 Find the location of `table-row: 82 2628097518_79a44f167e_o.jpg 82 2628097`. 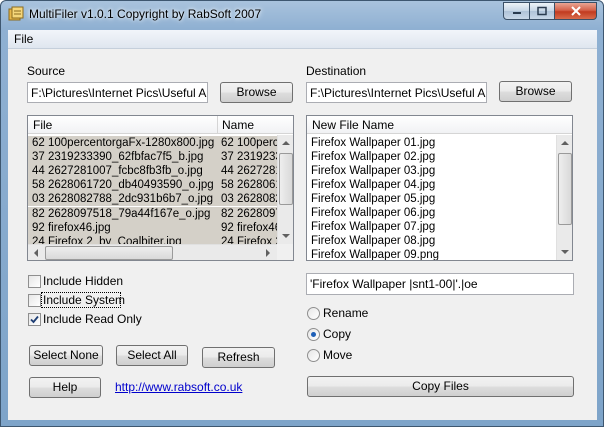

table-row: 82 2628097518_79a44f167e_o.jpg 82 2628097 is located at coordinates (152, 213).